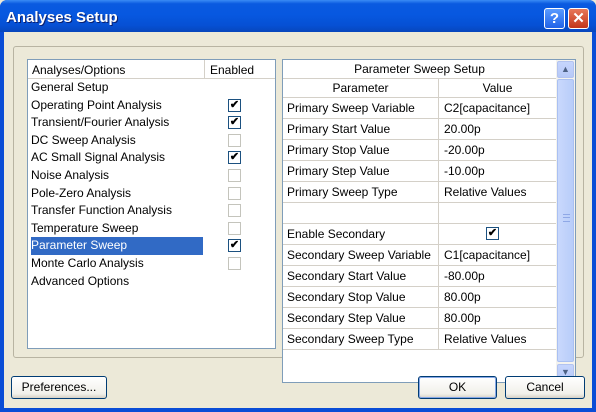 Image resolution: width=596 pixels, height=412 pixels. I want to click on analysis-item: Advanced Options, so click(151, 282).